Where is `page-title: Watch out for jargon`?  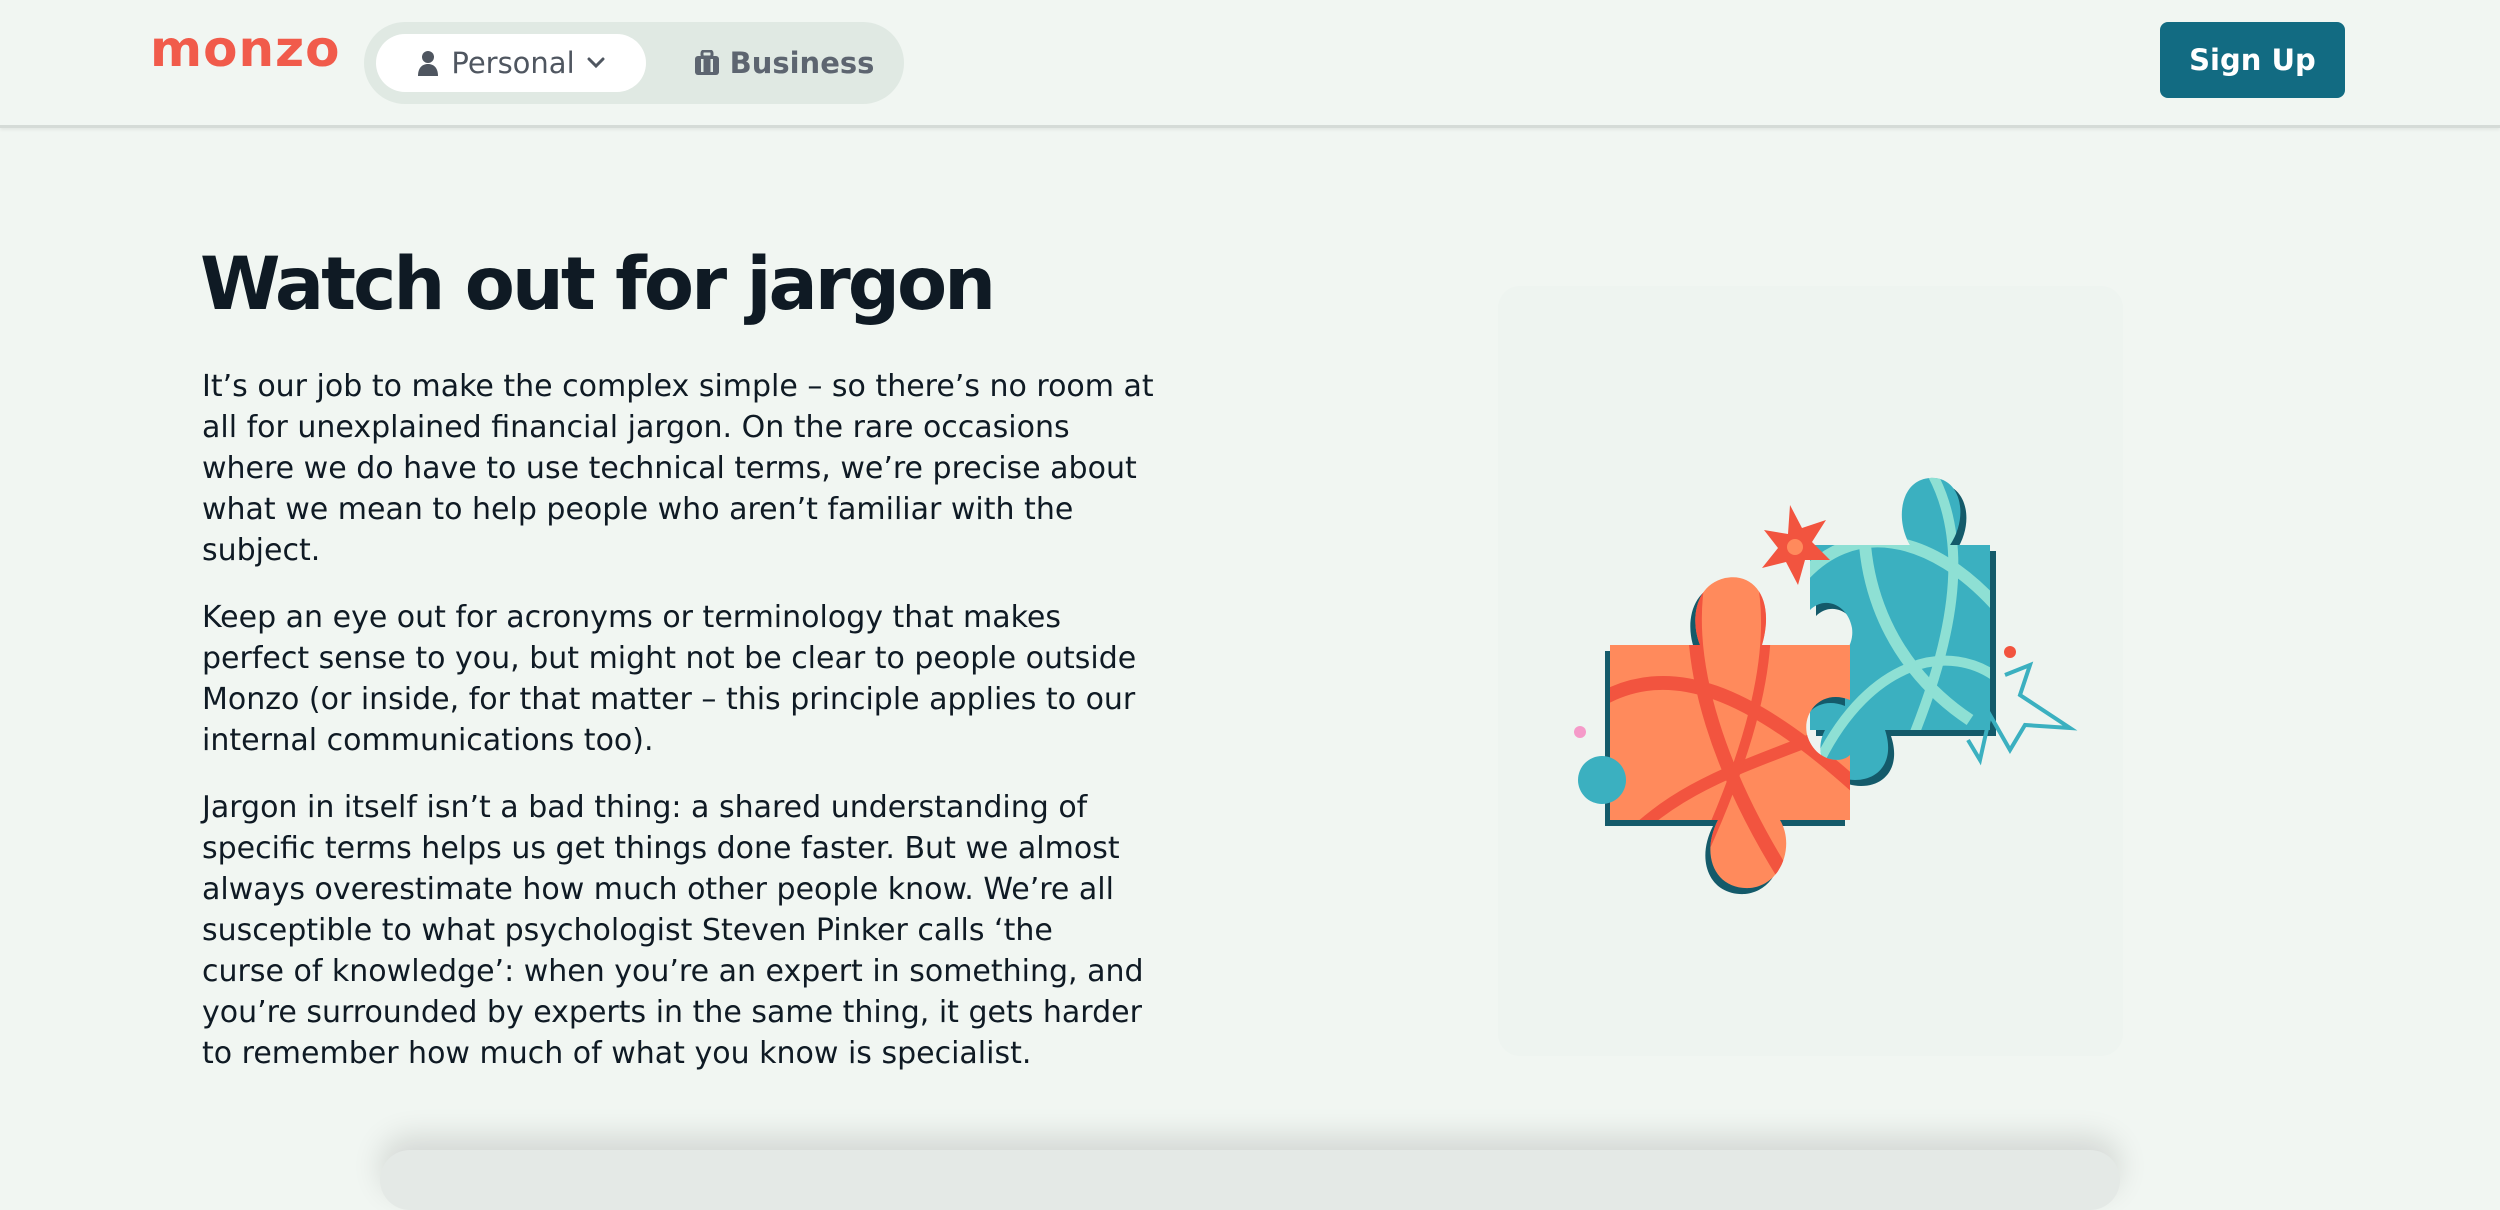
page-title: Watch out for jargon is located at coordinates (598, 284).